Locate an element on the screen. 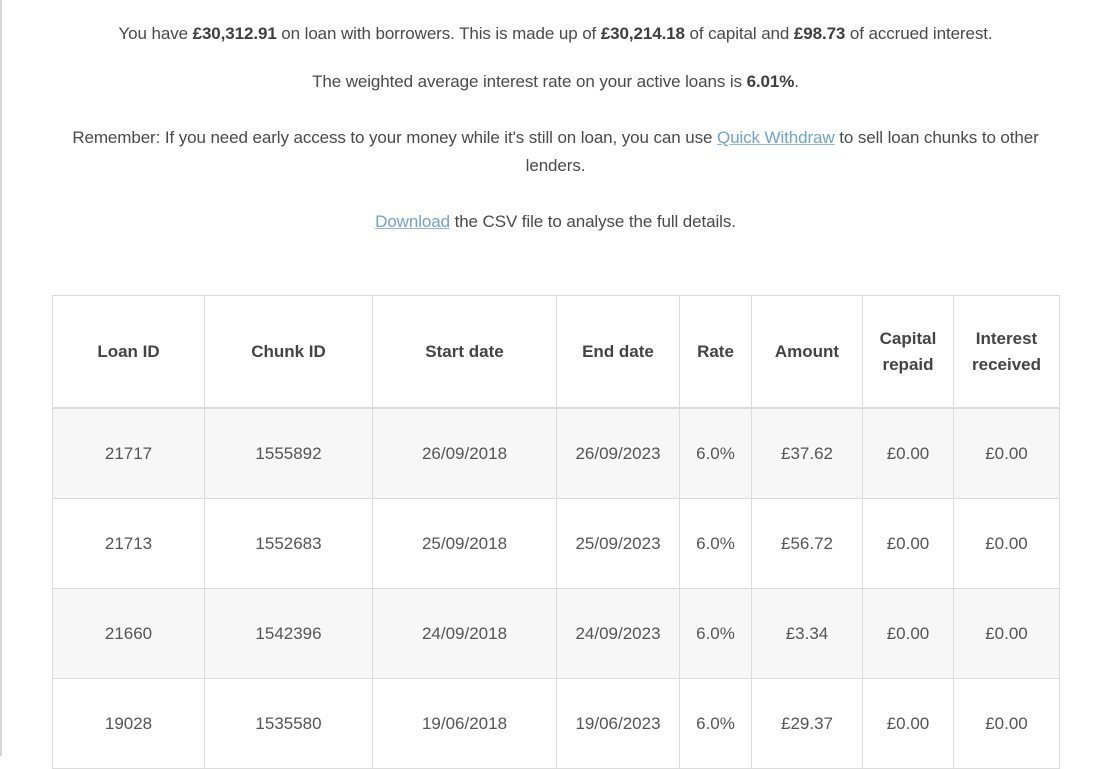  summary-text: of accrued interest. is located at coordinates (919, 33).